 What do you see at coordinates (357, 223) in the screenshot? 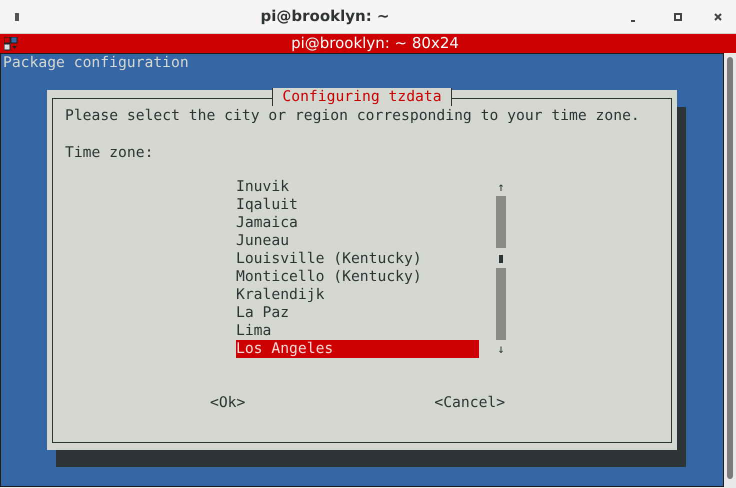
I see `time-zone-option: Jamaica` at bounding box center [357, 223].